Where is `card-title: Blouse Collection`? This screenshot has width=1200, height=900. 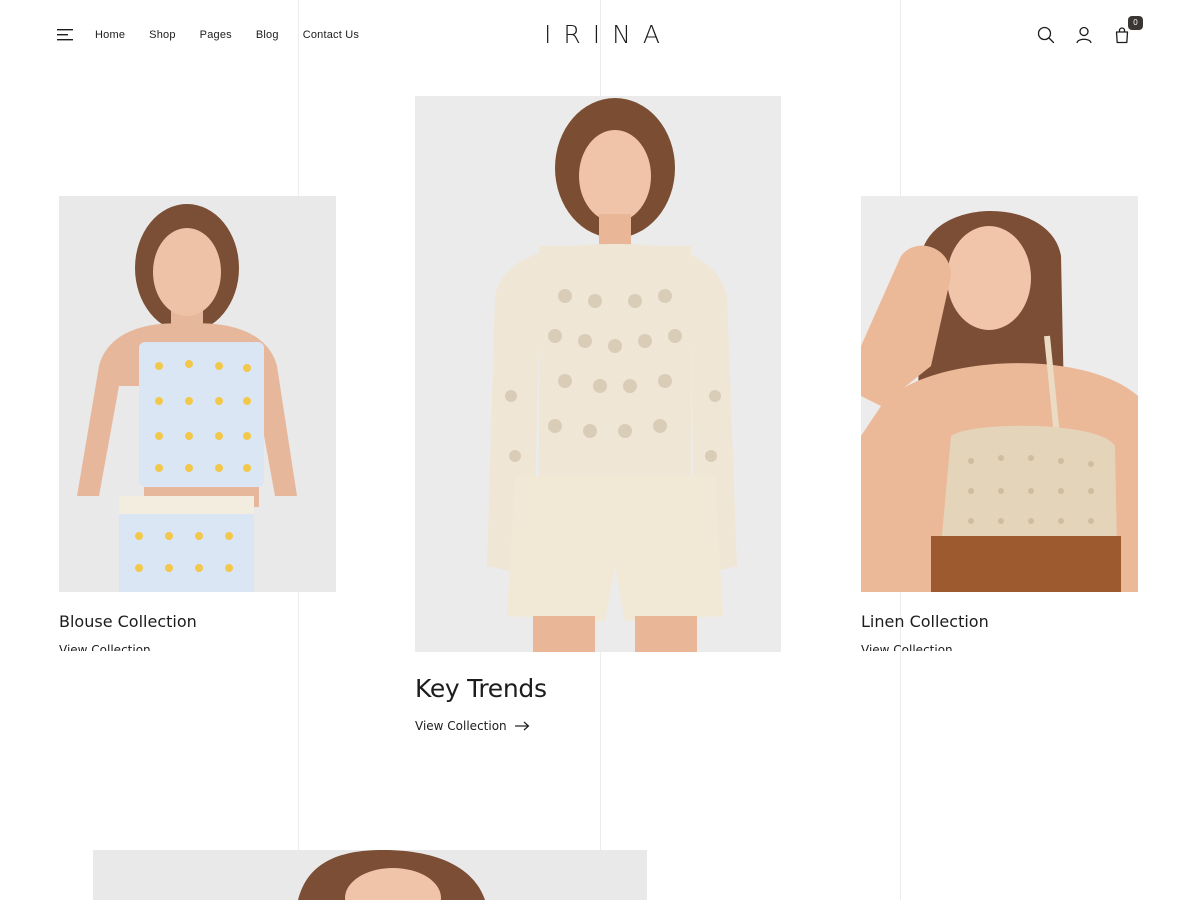
card-title: Blouse Collection is located at coordinates (128, 621).